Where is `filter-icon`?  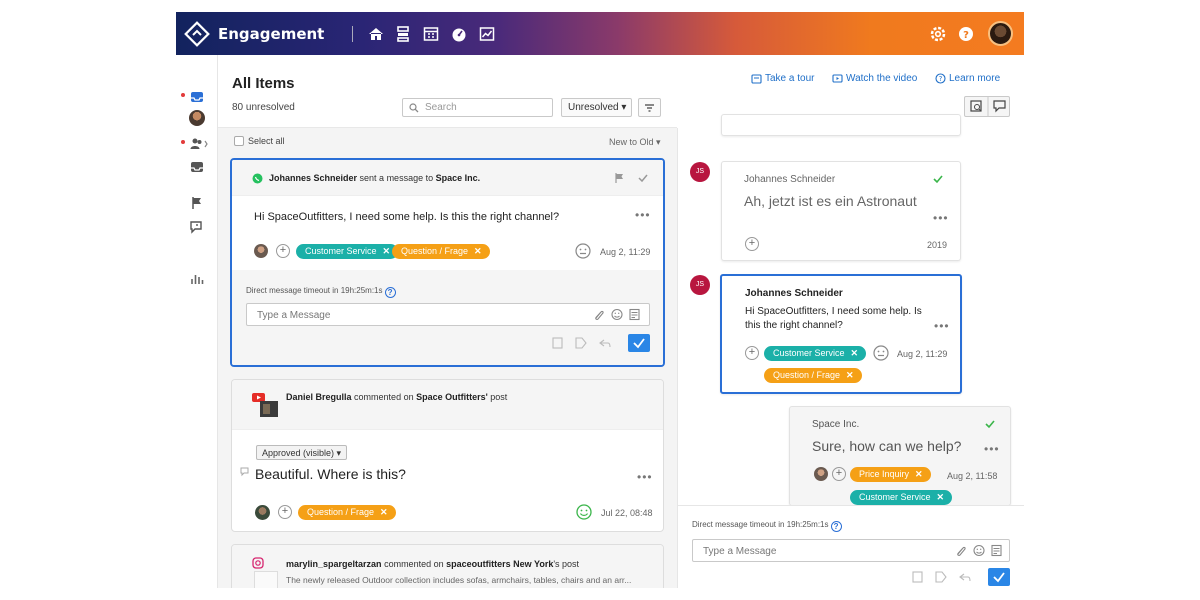
filter-icon is located at coordinates (649, 108).